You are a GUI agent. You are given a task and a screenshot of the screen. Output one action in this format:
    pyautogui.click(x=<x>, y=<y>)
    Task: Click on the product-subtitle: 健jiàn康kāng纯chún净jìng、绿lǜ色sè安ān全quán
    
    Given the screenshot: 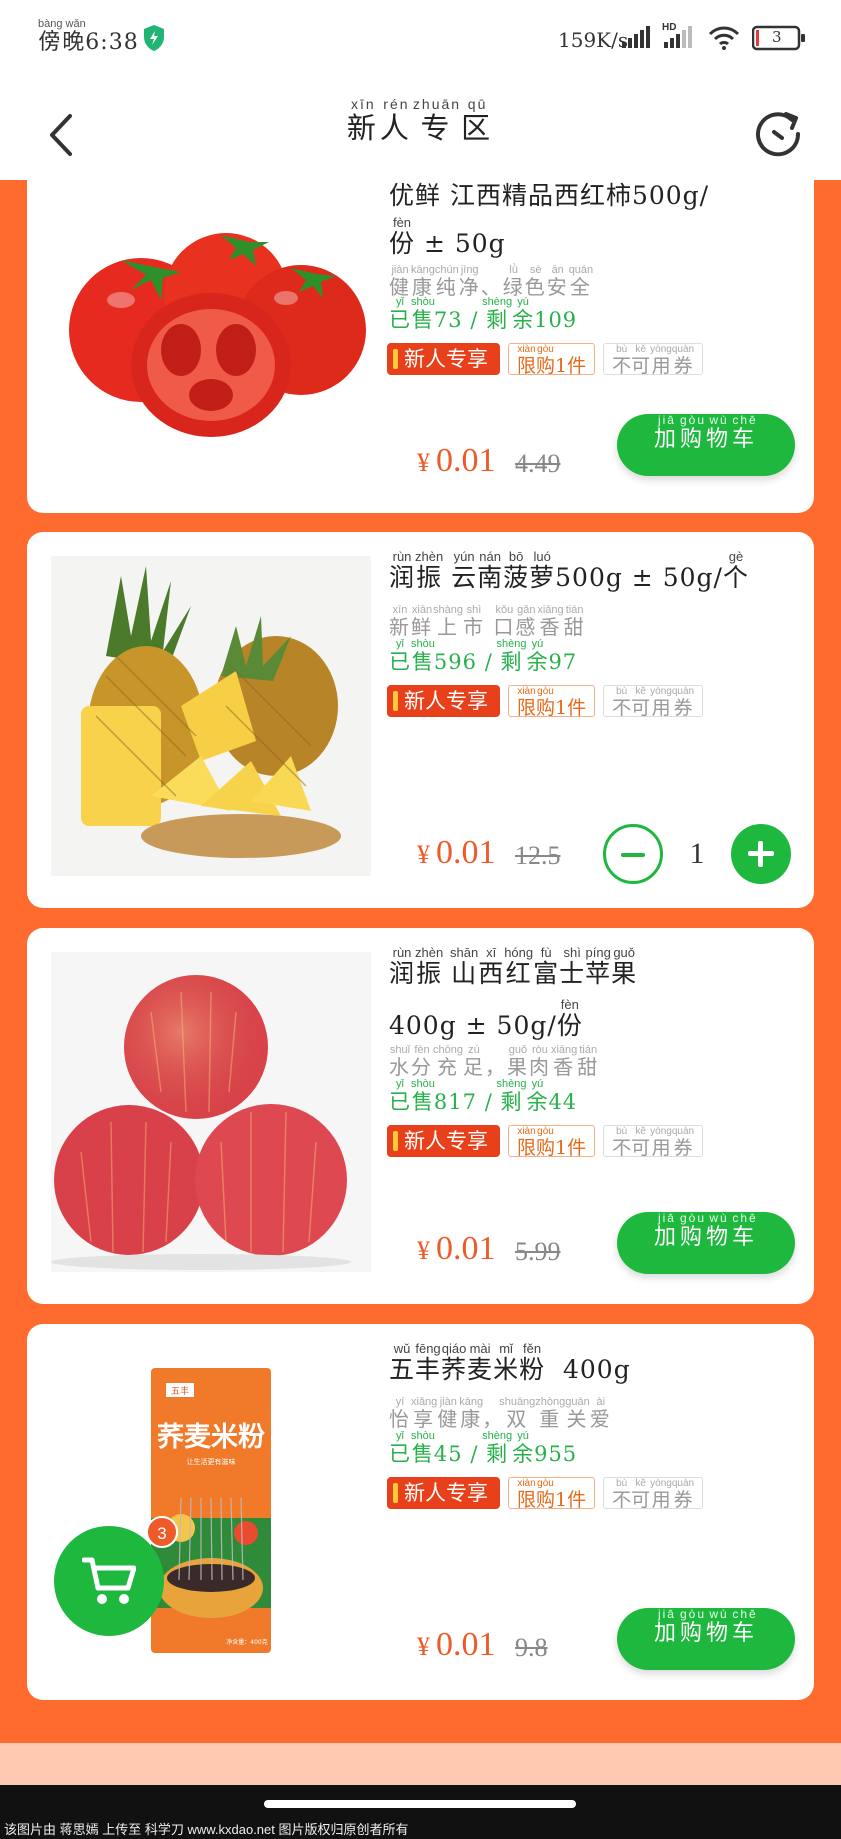 What is the action you would take?
    pyautogui.click(x=491, y=281)
    